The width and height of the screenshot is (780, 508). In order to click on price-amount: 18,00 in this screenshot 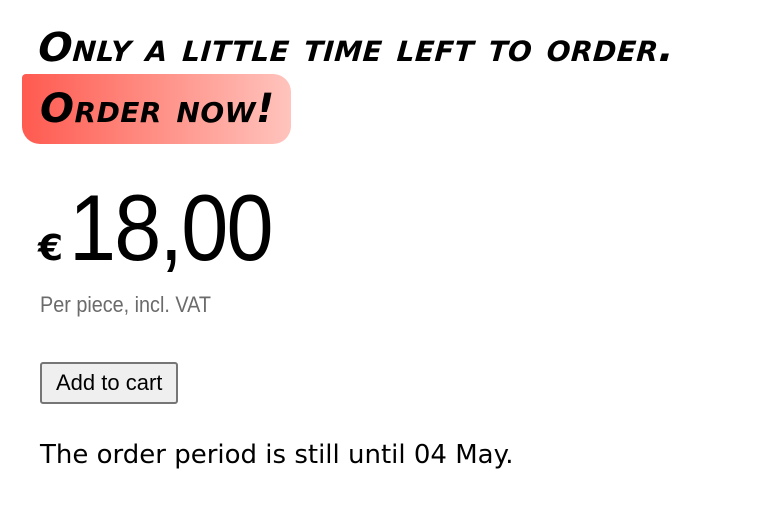, I will do `click(171, 227)`.